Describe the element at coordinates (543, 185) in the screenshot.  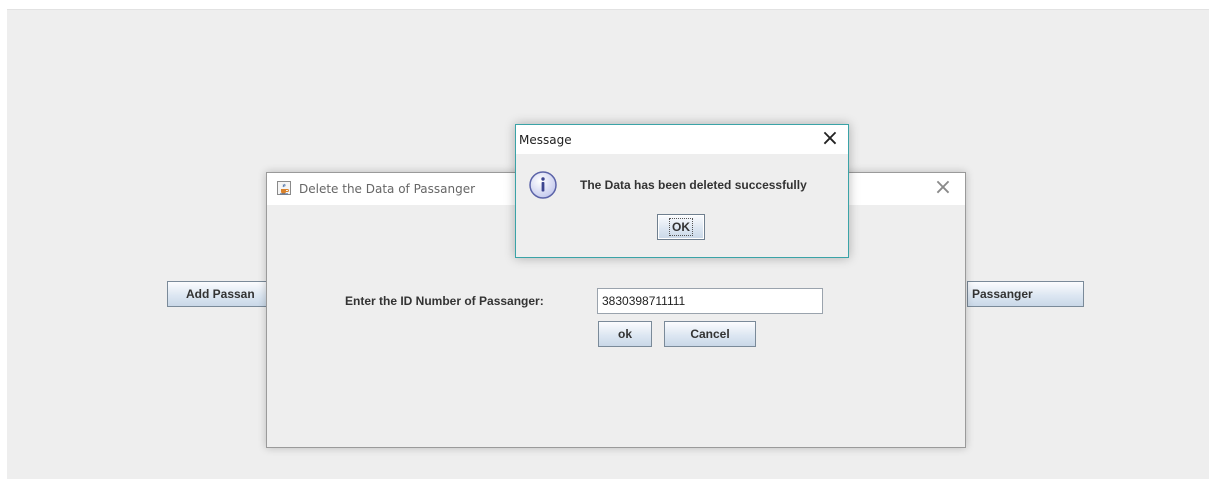
I see `info-icon` at that location.